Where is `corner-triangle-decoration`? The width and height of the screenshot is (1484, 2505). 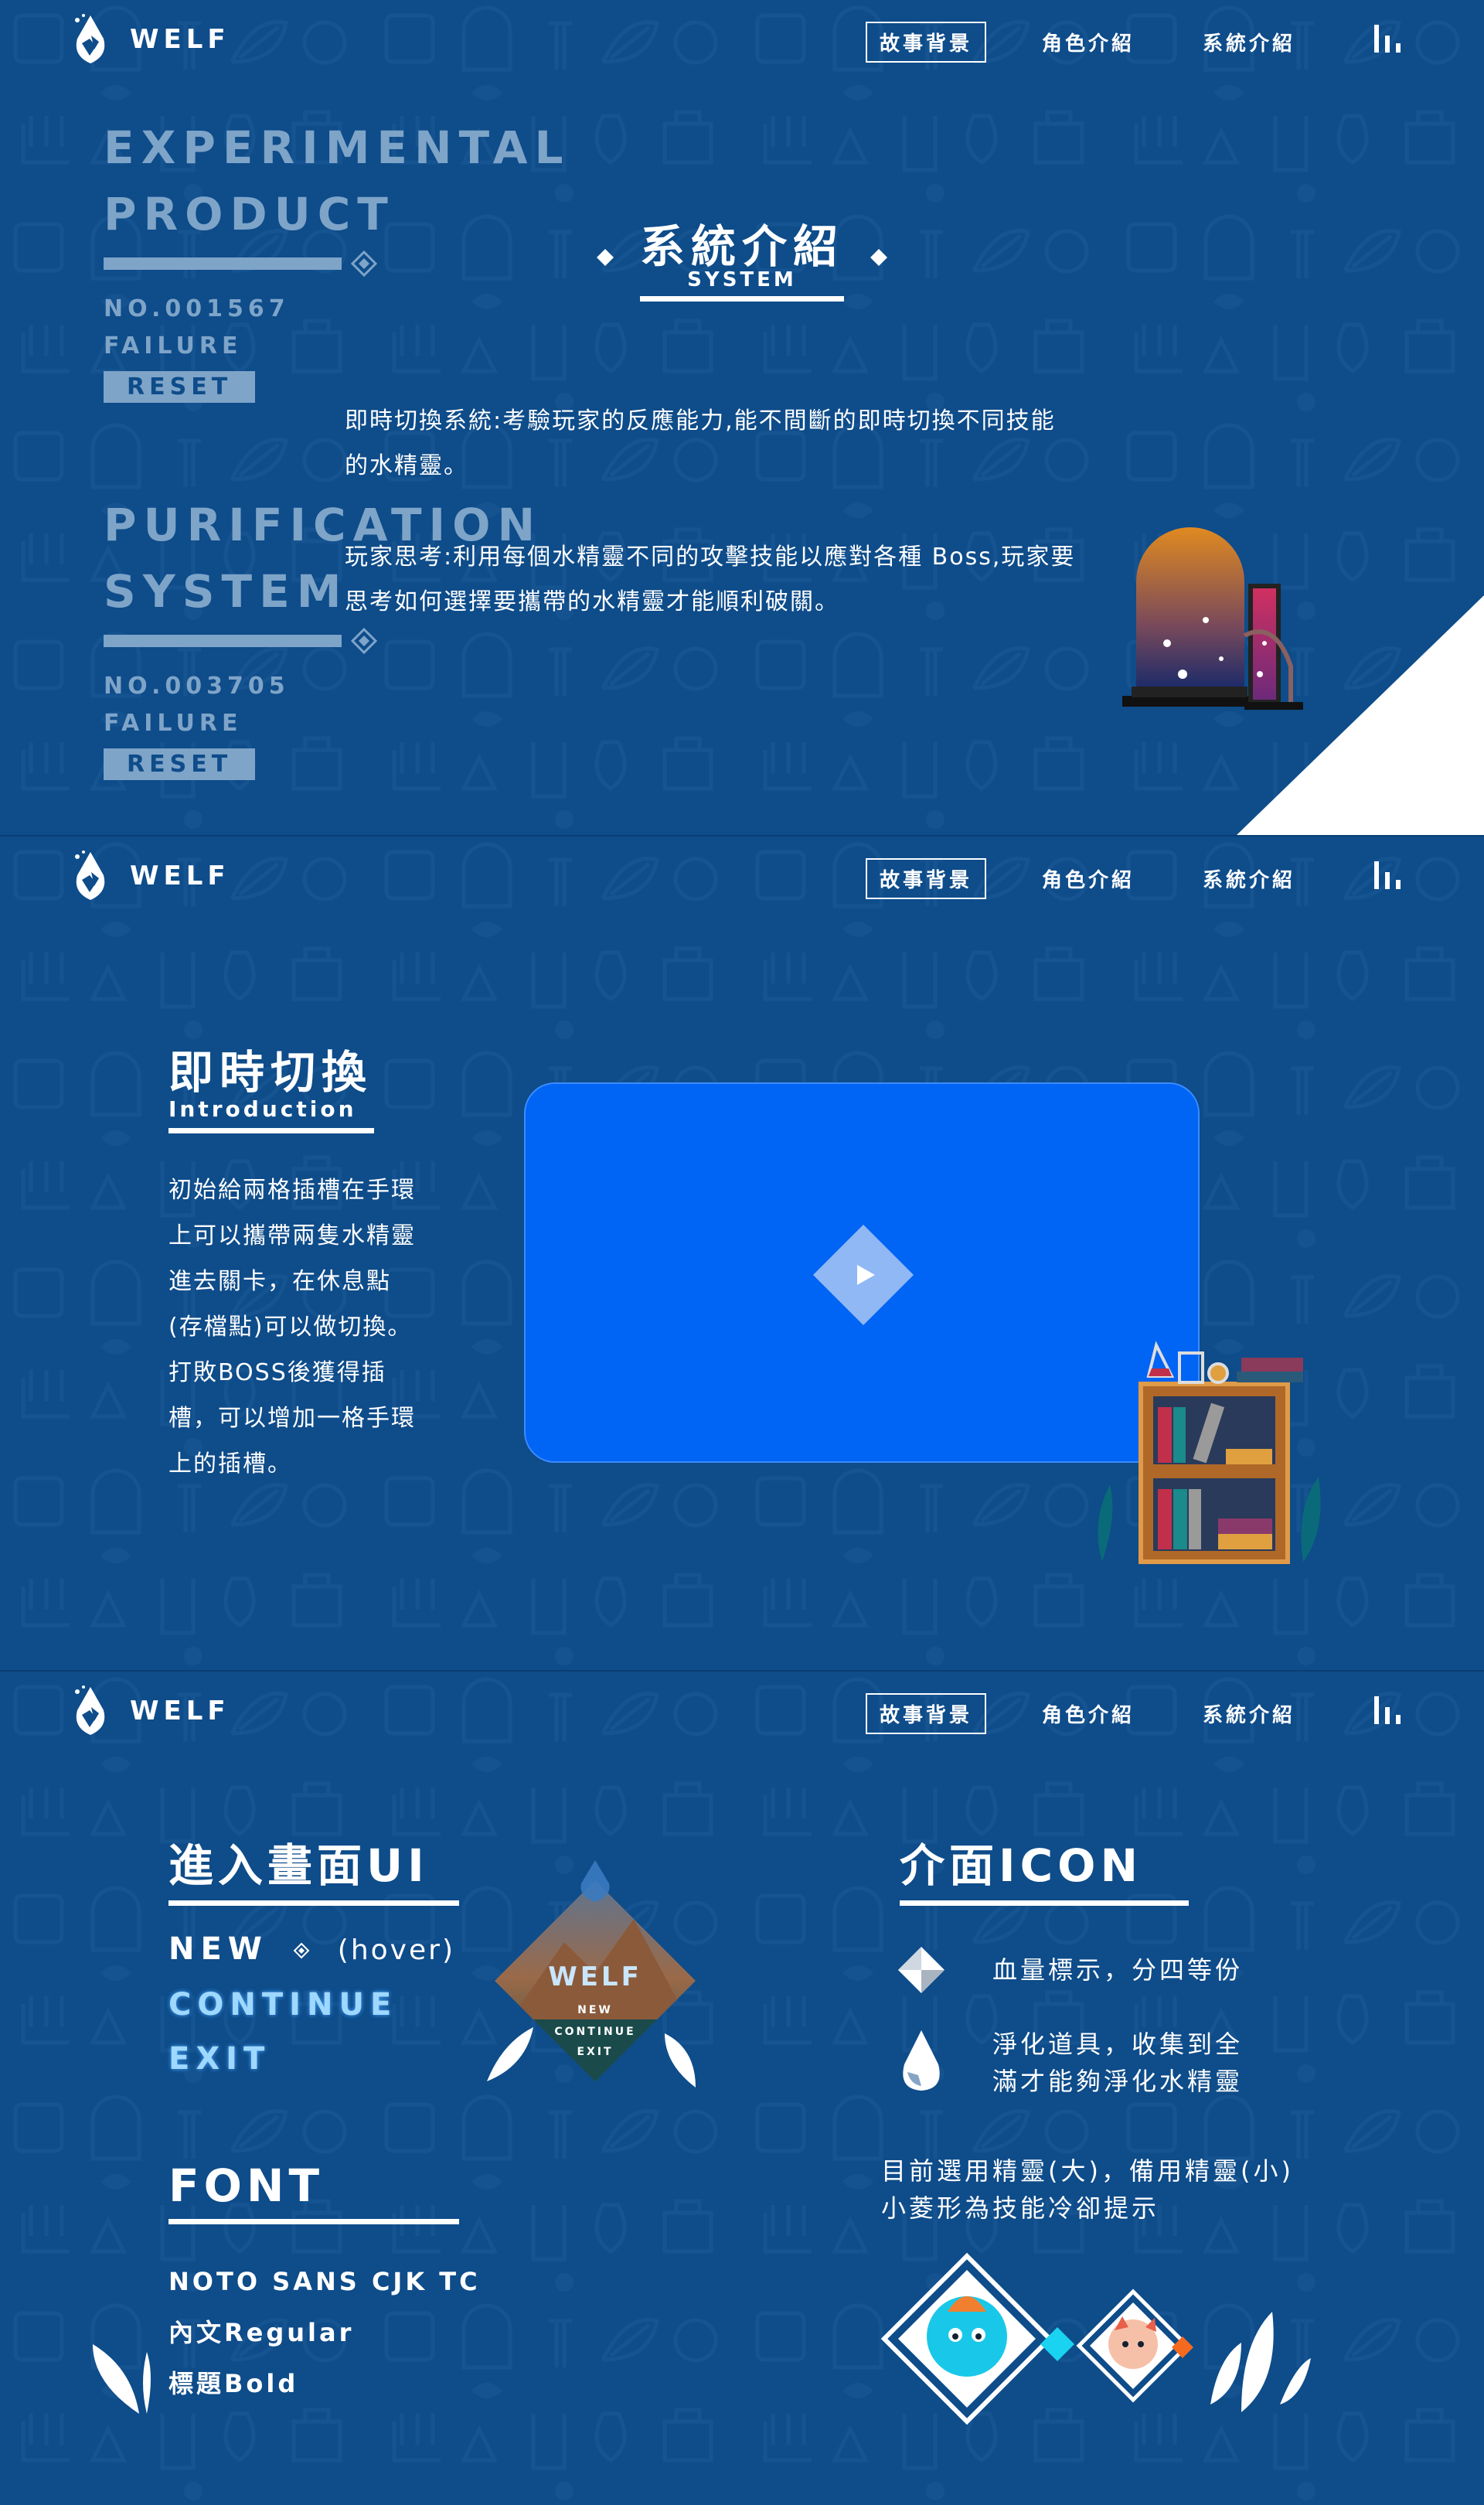
corner-triangle-decoration is located at coordinates (1360, 715).